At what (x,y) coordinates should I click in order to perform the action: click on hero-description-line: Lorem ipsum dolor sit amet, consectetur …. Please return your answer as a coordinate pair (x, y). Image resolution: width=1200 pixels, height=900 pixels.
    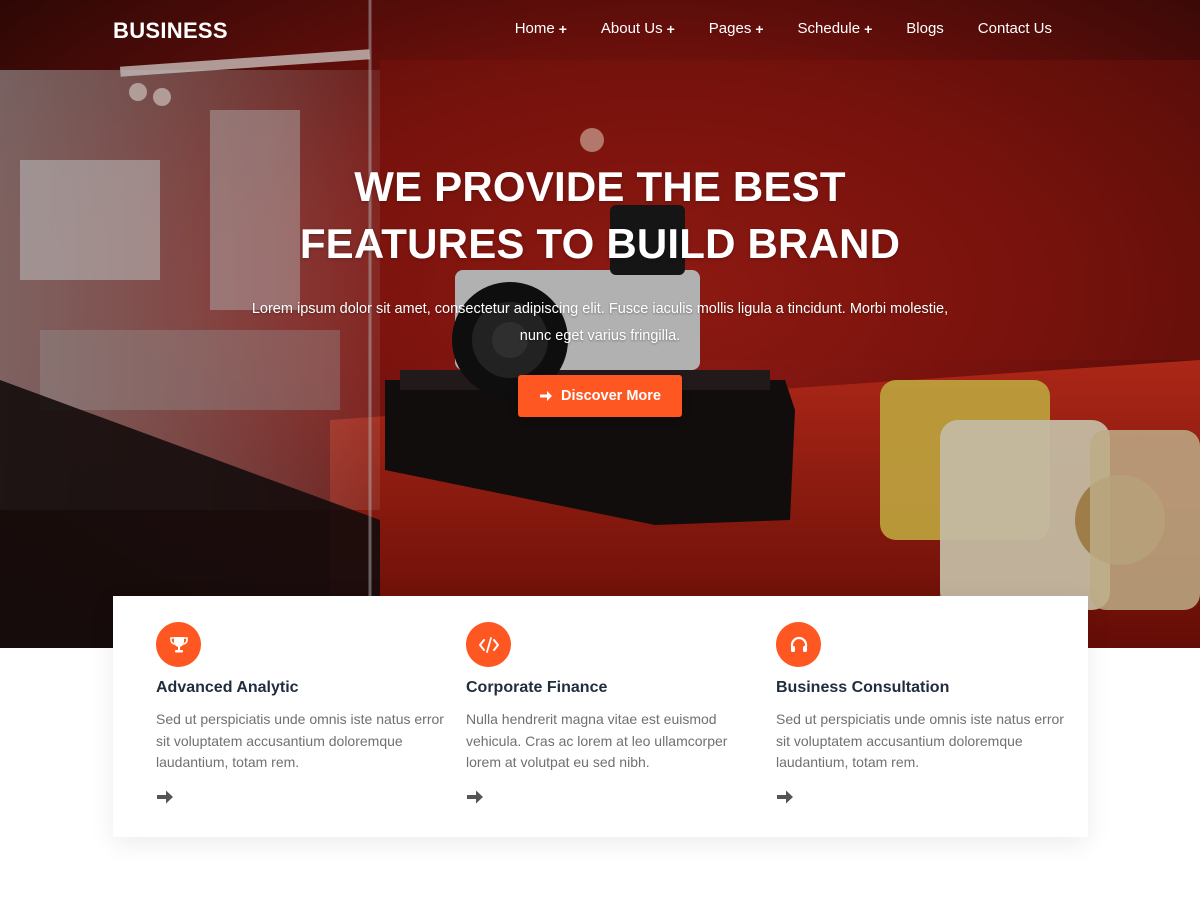
    Looking at the image, I should click on (600, 309).